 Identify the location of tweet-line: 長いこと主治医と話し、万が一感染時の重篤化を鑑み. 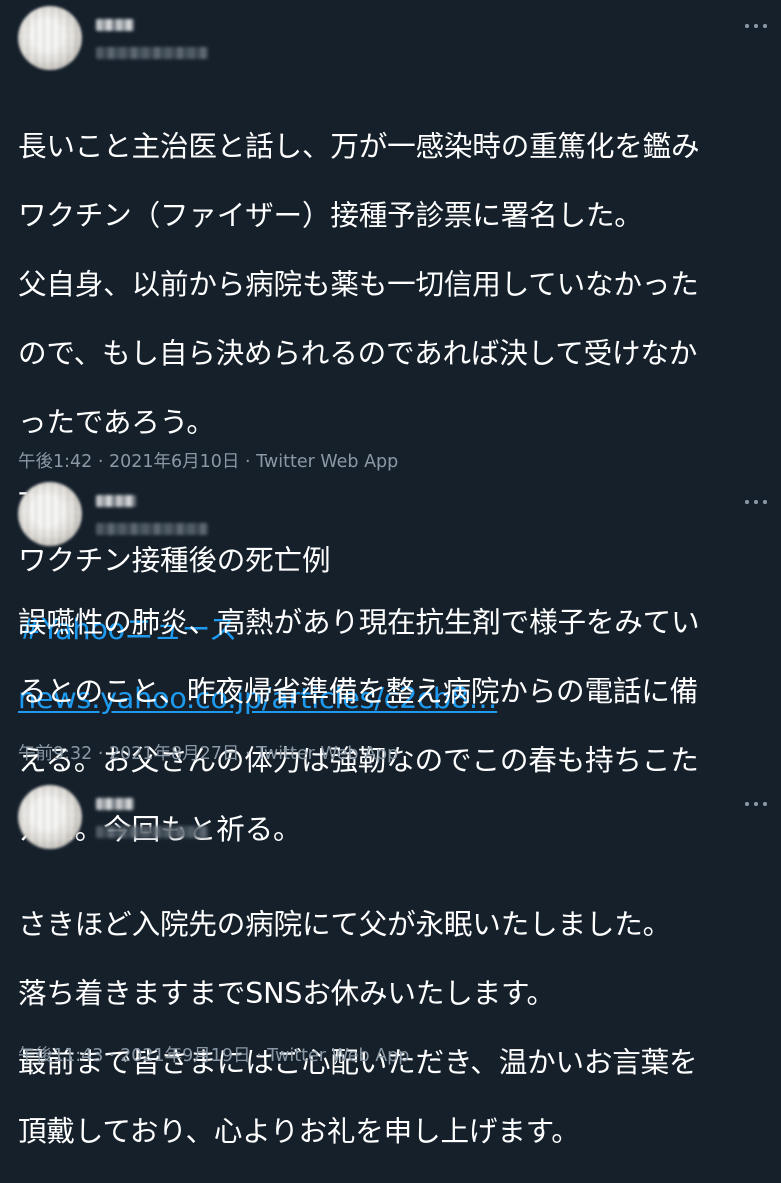
(359, 145).